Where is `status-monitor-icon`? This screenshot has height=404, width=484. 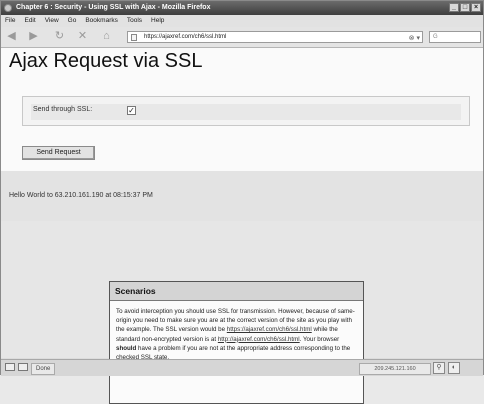
status-monitor-icon is located at coordinates (10, 367).